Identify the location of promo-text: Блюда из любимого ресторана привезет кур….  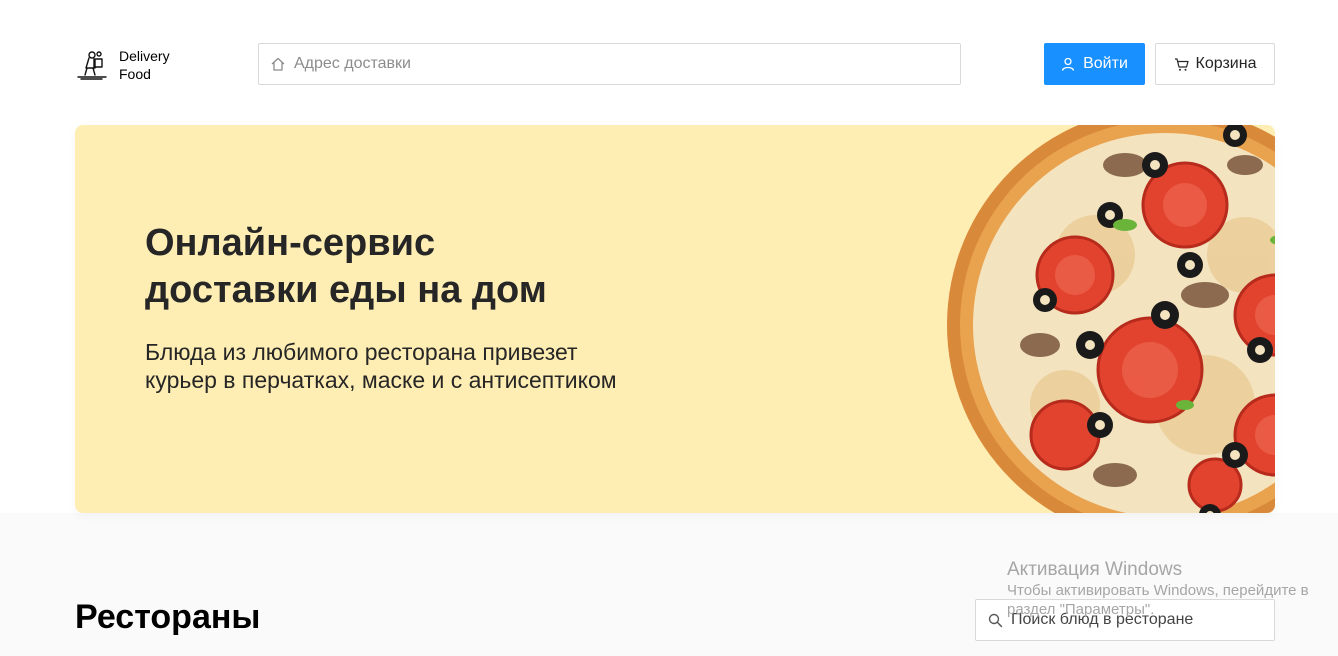
(381, 366).